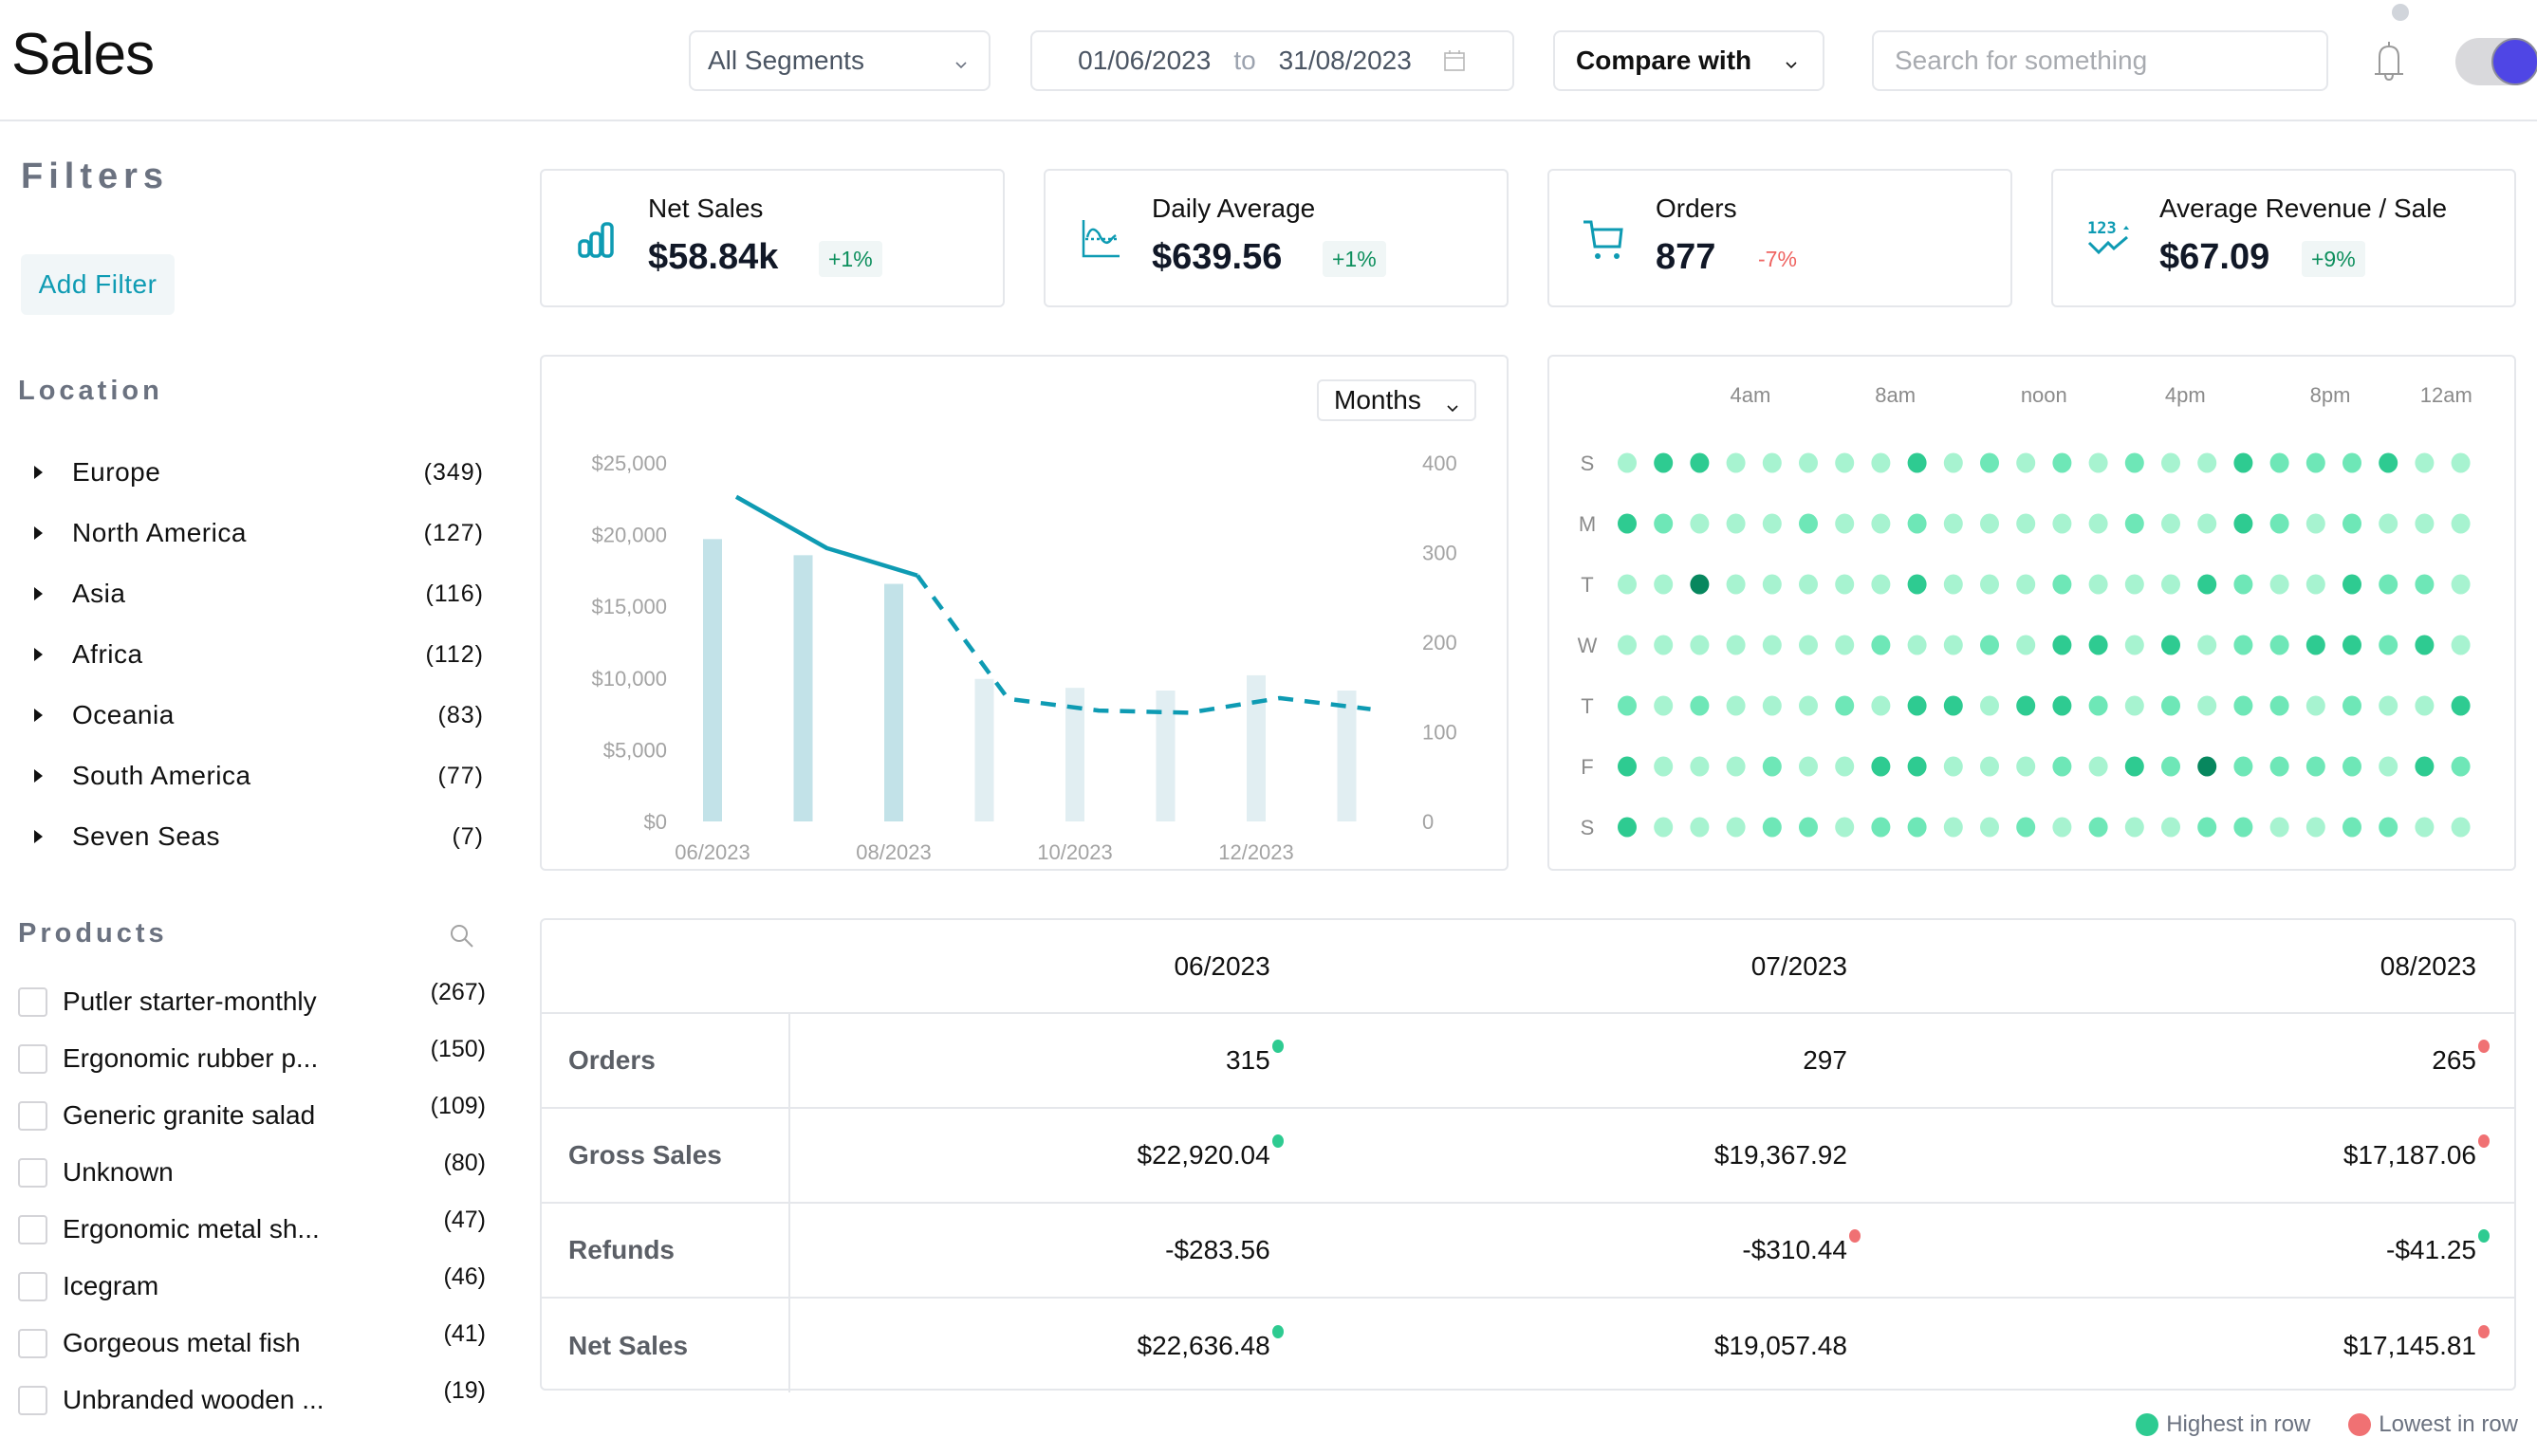  I want to click on kpi-card-average-revenue: 123 Average Revenue / Sale $67.09 +9%, so click(2283, 238).